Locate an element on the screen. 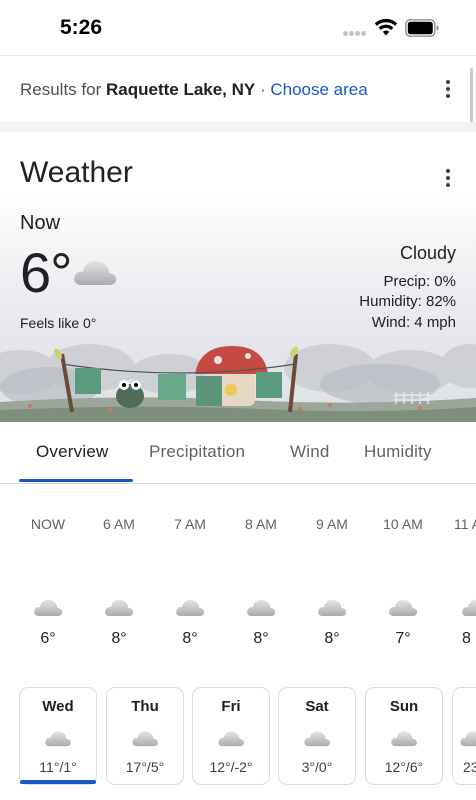 This screenshot has height=800, width=476. day-card-partial: 23 is located at coordinates (464, 736).